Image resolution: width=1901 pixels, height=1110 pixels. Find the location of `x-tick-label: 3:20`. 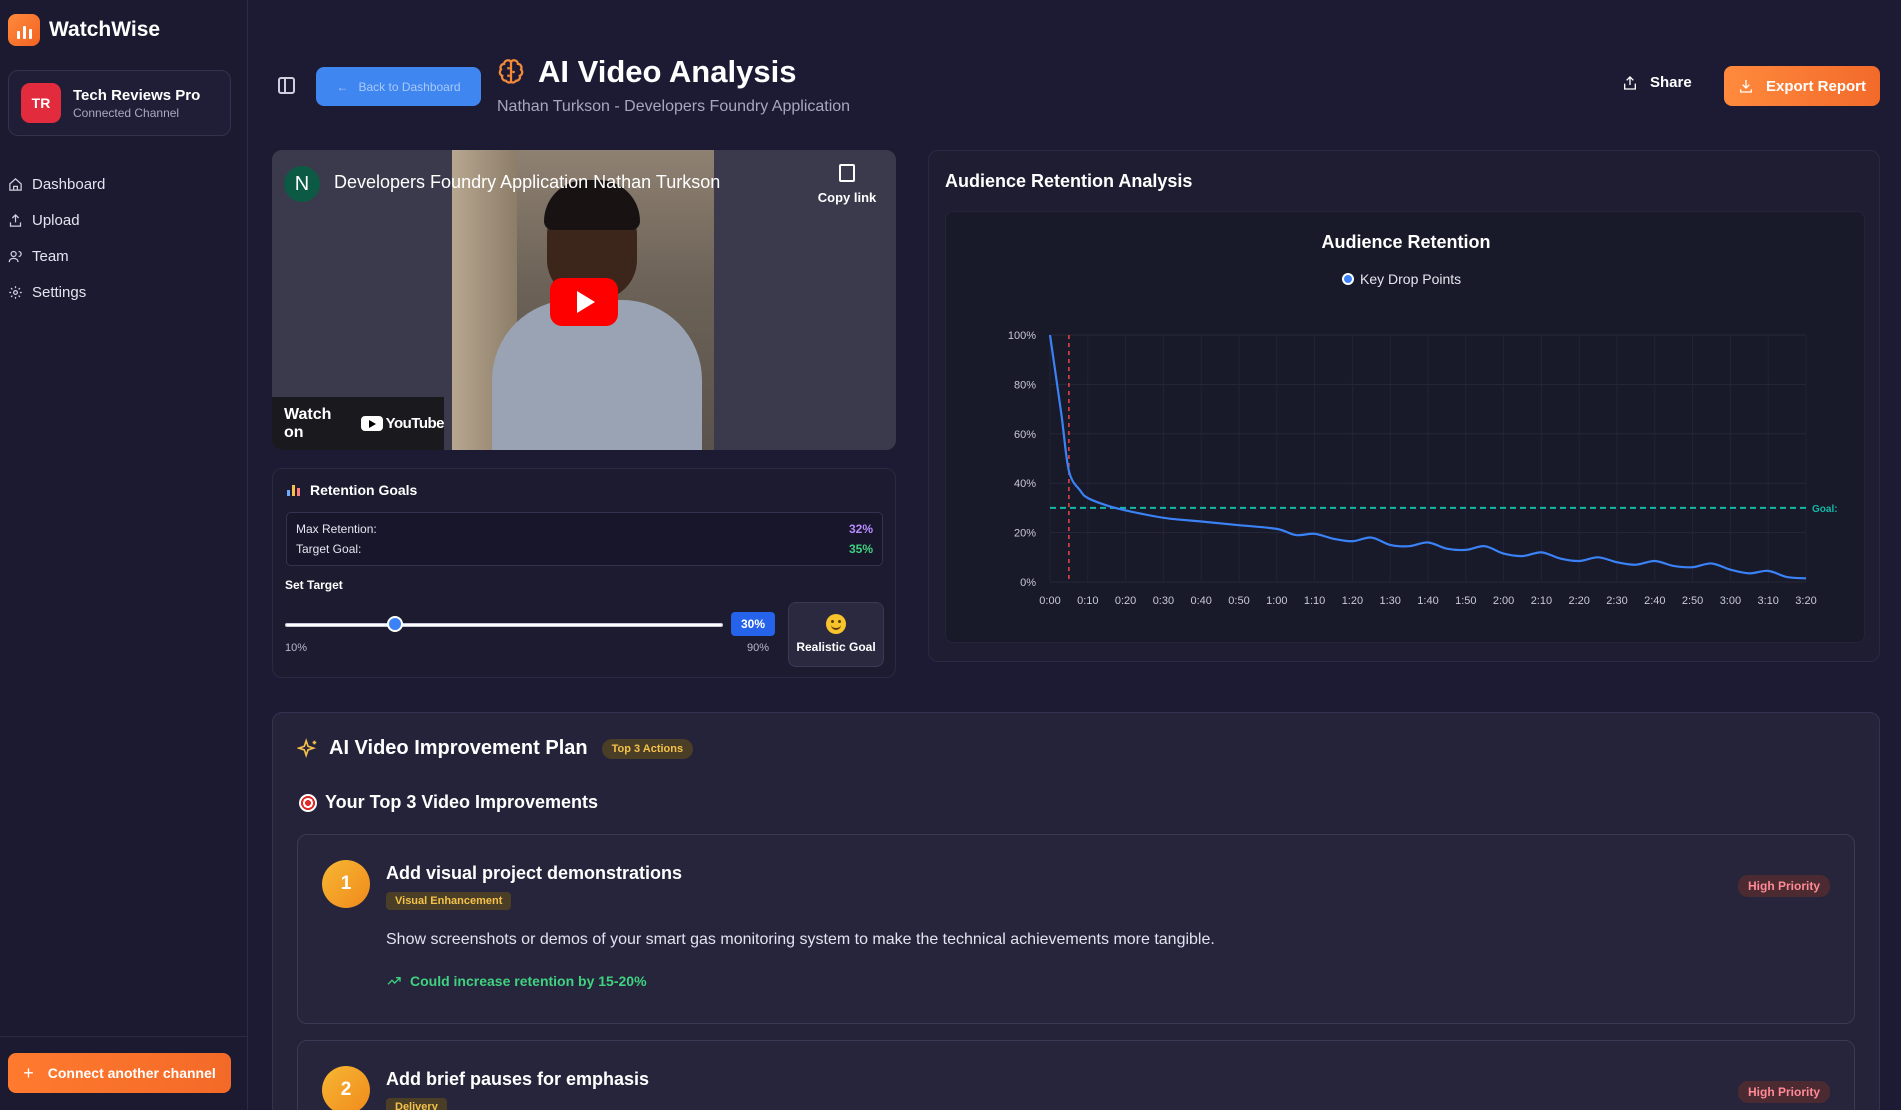

x-tick-label: 3:20 is located at coordinates (1805, 601).